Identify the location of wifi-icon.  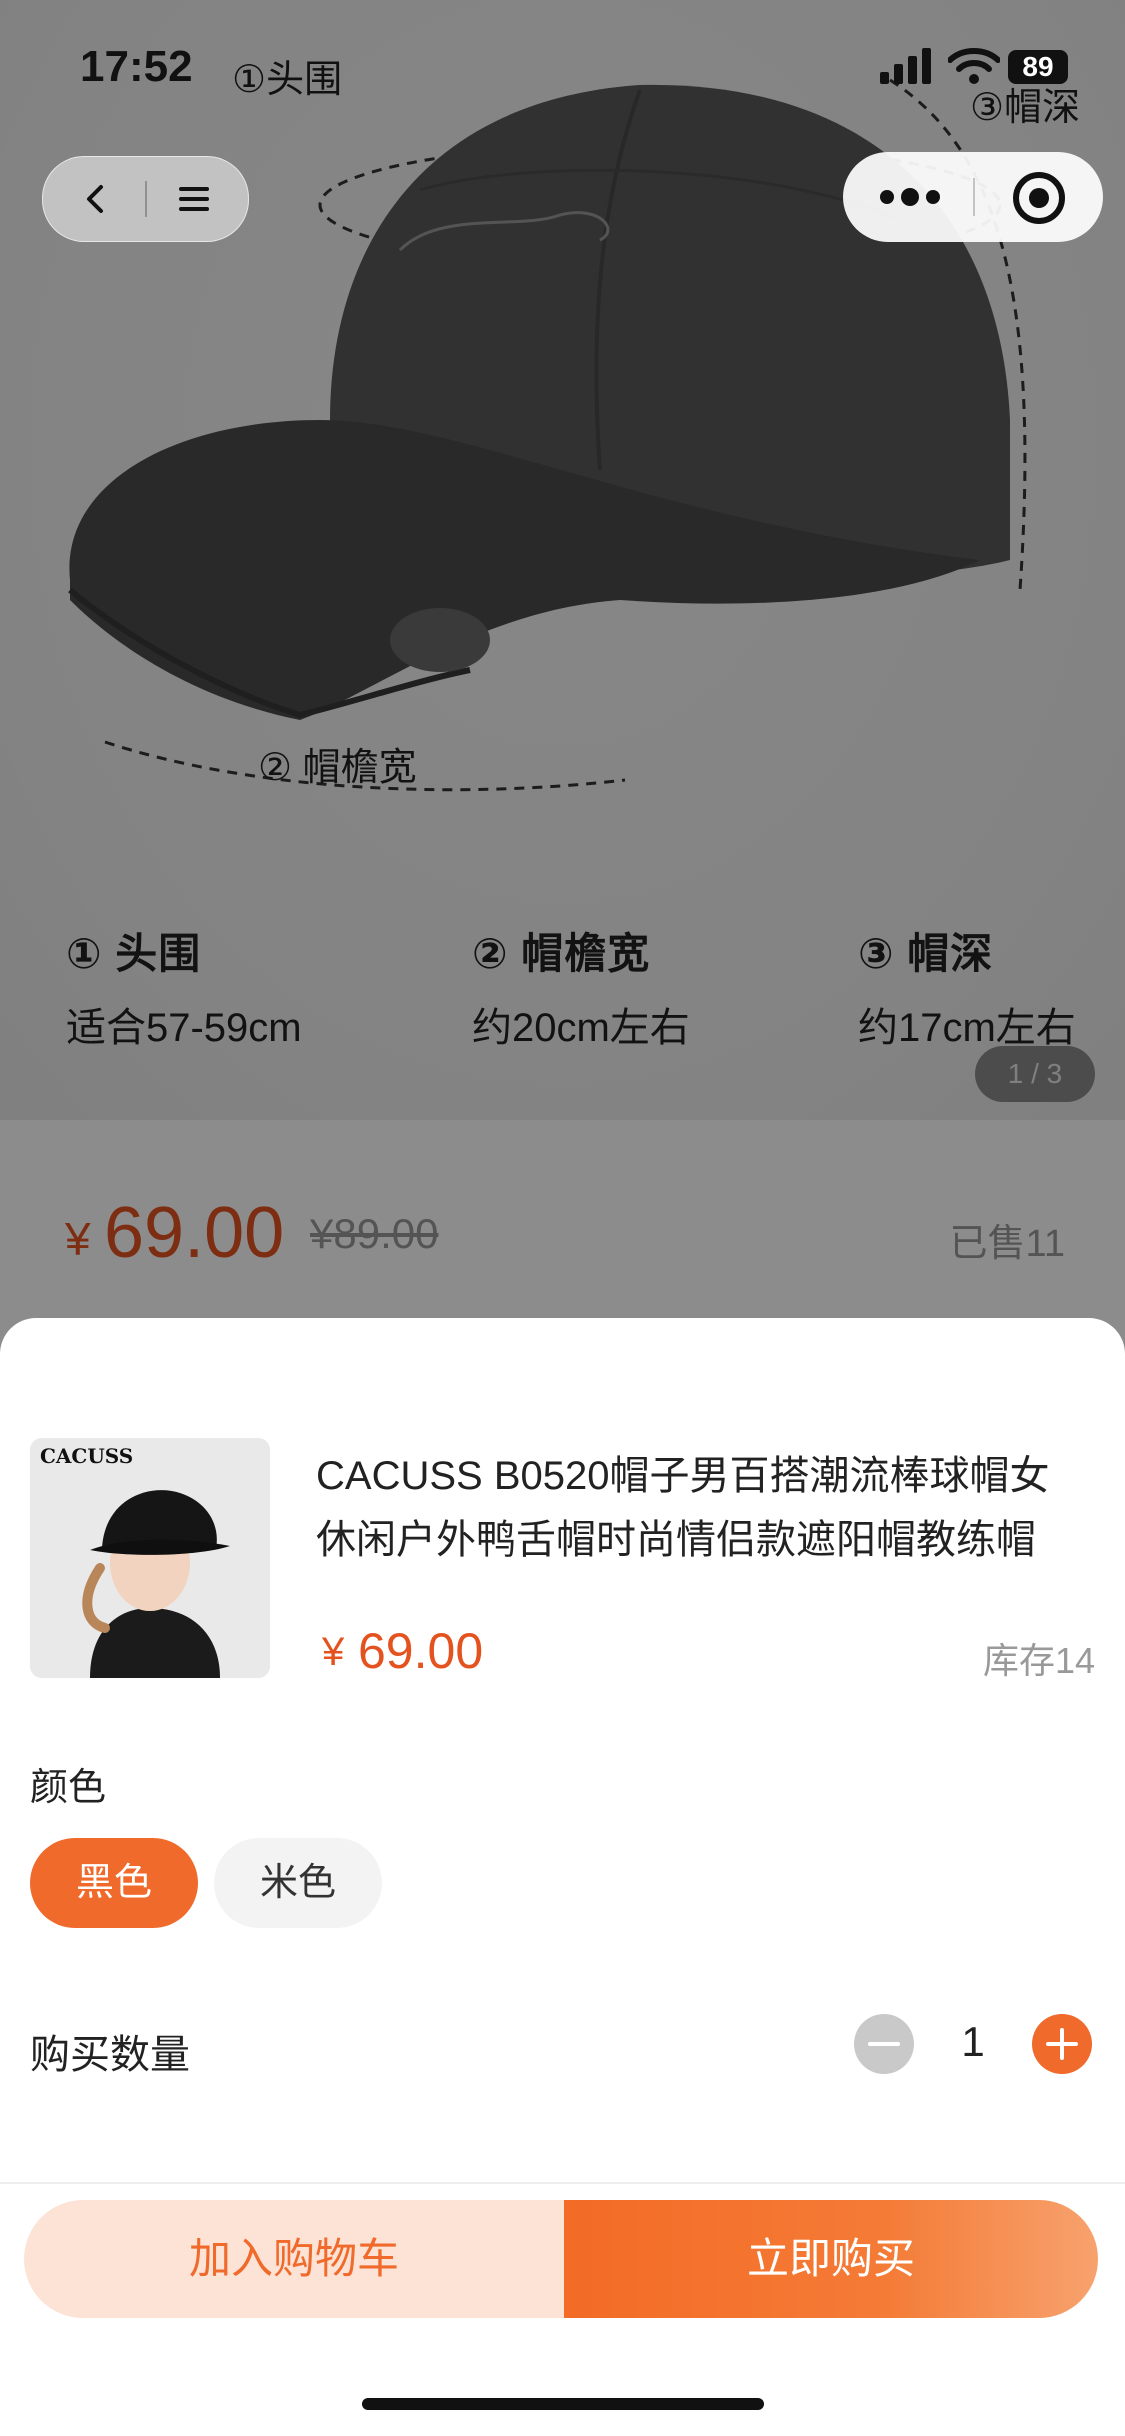
(974, 66).